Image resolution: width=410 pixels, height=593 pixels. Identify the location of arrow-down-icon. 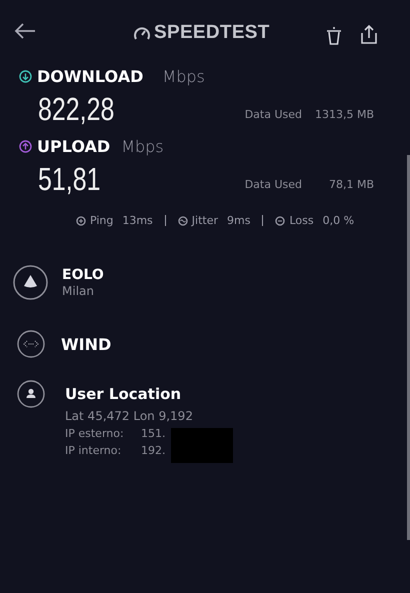
(25, 76).